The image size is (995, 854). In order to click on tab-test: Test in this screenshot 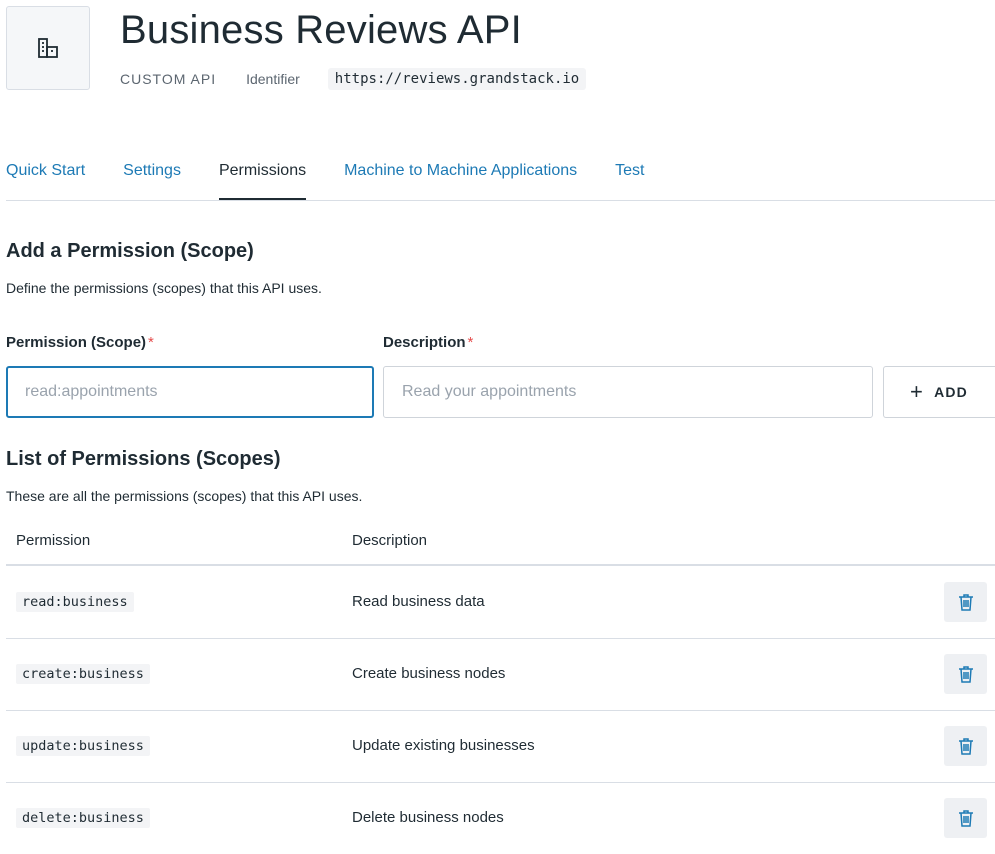, I will do `click(629, 178)`.